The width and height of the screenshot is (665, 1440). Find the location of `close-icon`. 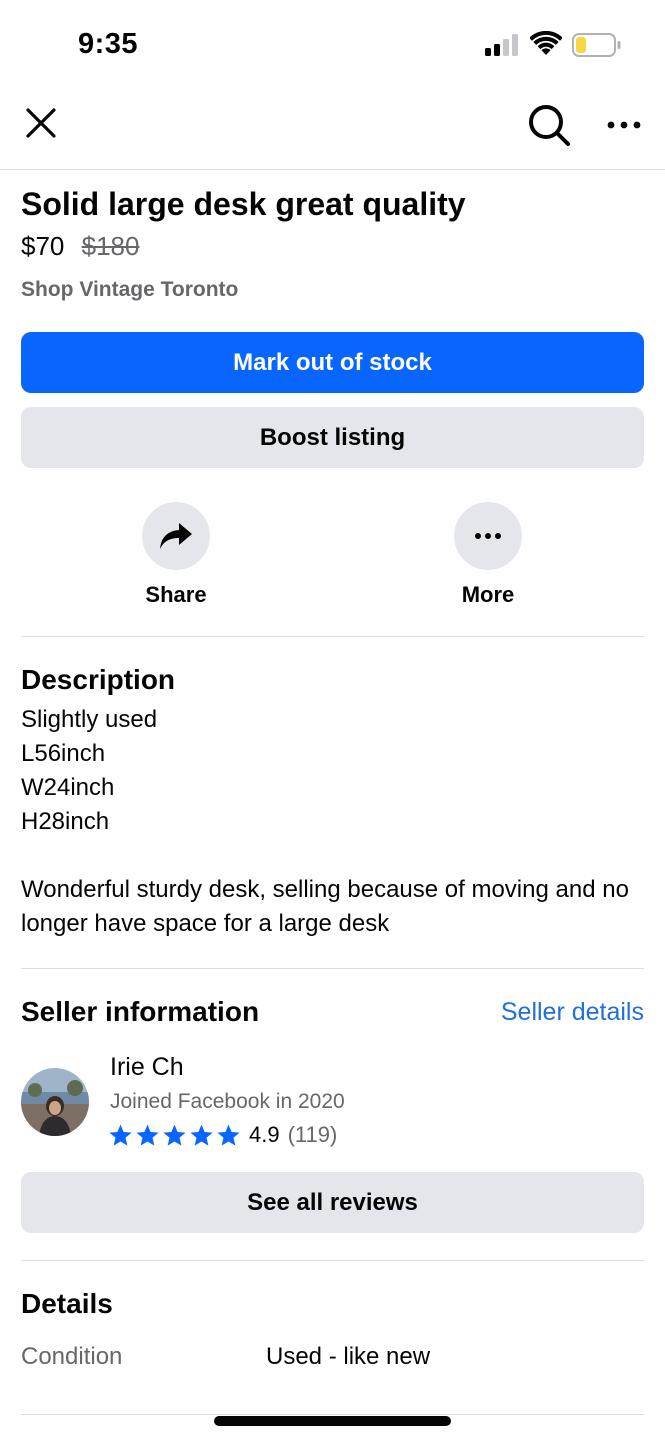

close-icon is located at coordinates (41, 123).